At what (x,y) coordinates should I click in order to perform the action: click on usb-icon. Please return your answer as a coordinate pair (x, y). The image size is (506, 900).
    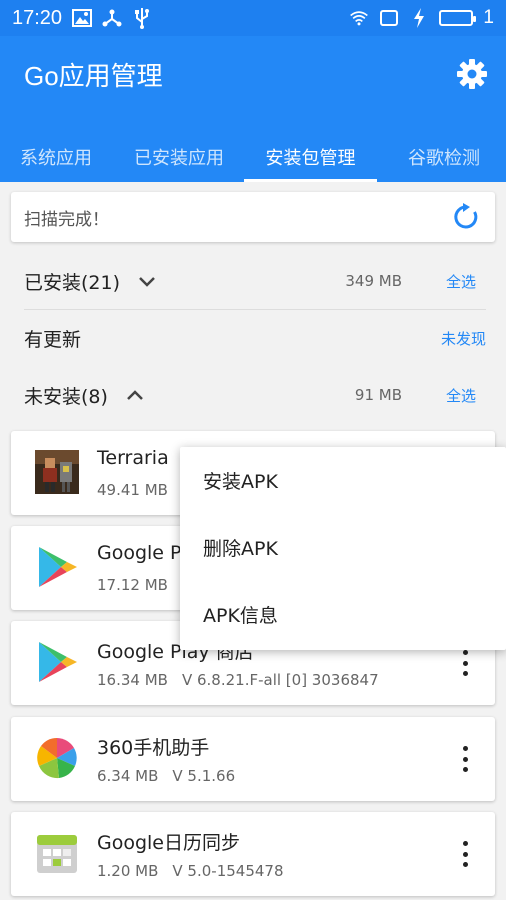
    Looking at the image, I should click on (142, 18).